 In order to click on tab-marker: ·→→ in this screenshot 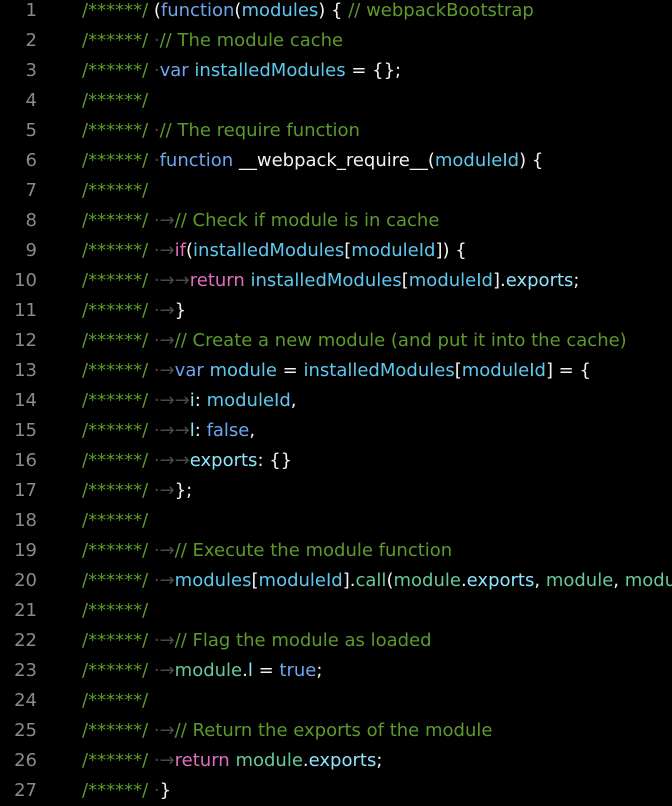, I will do `click(171, 400)`.